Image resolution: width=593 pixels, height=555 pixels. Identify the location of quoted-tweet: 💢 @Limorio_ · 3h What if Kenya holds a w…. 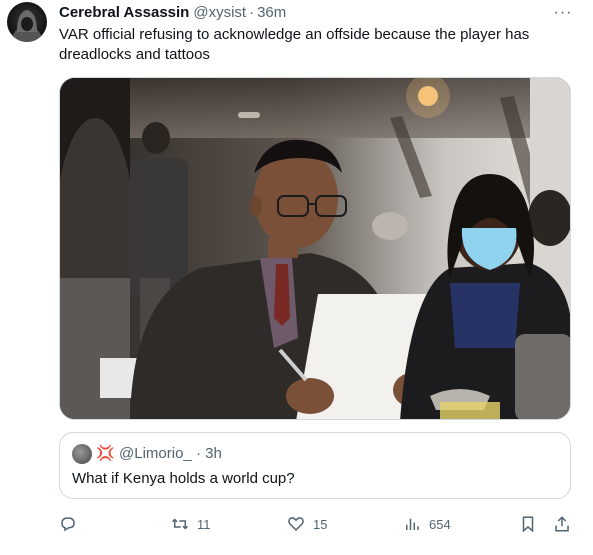
(315, 465).